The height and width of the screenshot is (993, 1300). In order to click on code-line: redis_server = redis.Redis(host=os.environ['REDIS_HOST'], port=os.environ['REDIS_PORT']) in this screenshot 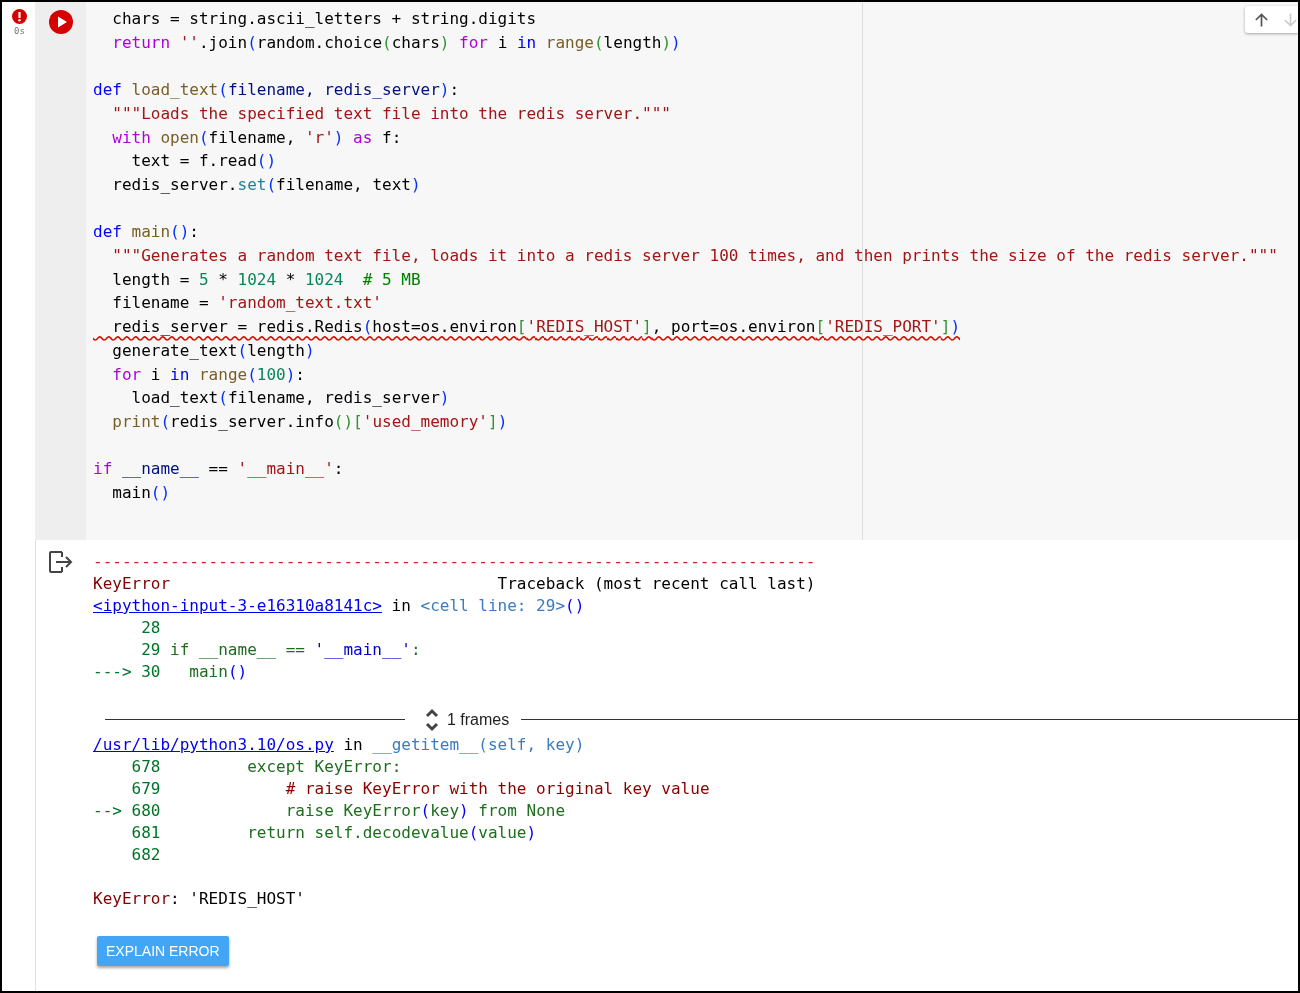, I will do `click(535, 327)`.